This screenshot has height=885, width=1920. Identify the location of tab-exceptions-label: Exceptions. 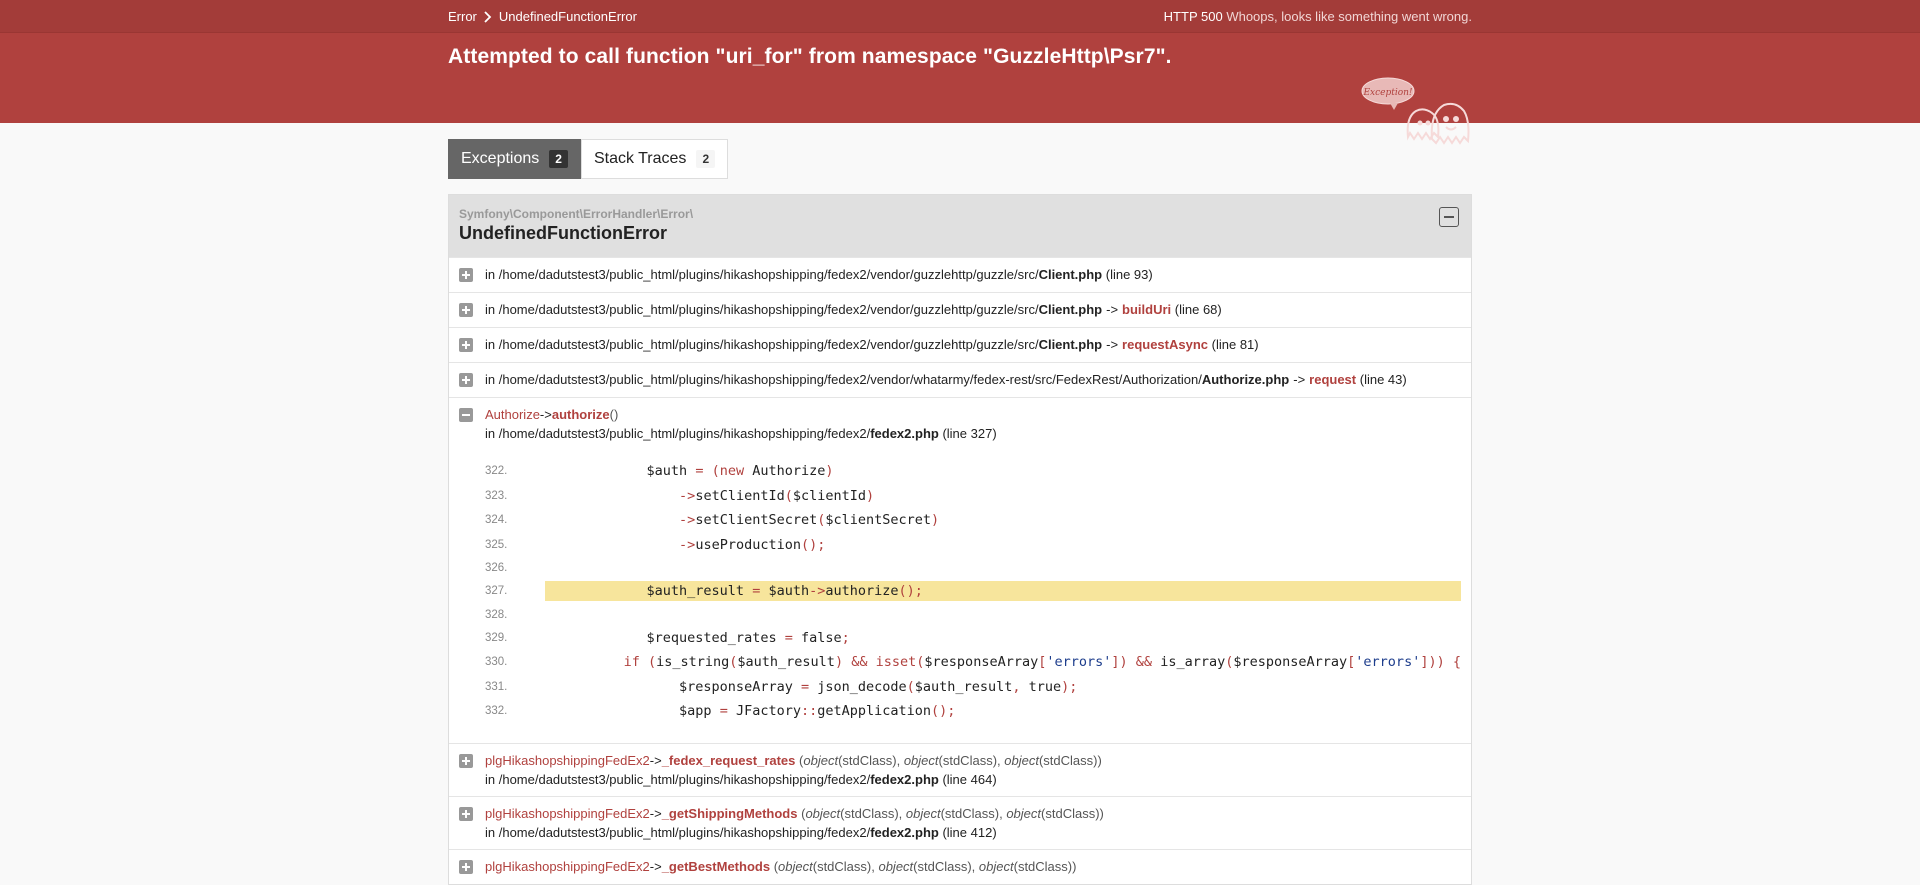
(500, 158).